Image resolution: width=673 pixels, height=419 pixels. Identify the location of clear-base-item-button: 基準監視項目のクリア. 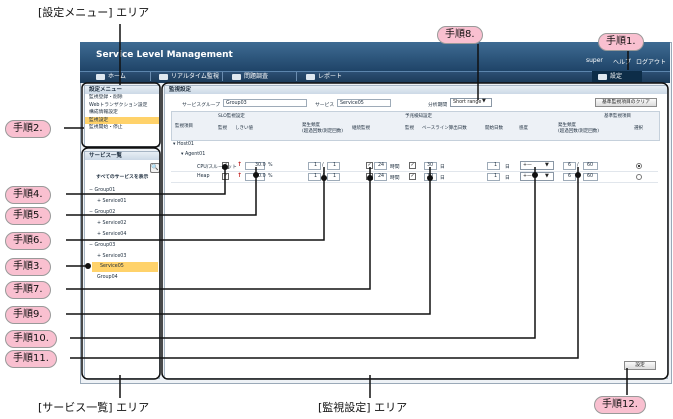
(626, 102).